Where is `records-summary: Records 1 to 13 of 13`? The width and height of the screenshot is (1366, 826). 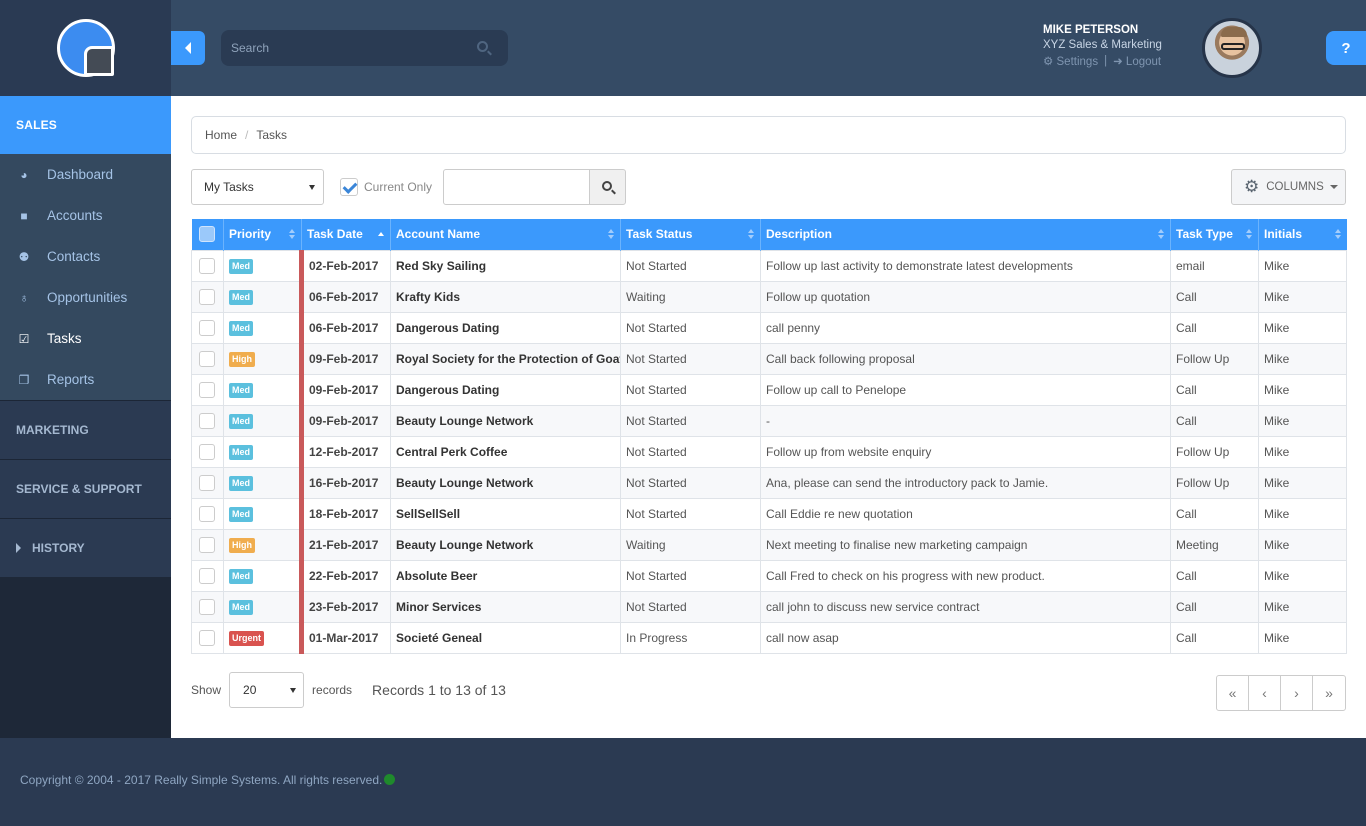 records-summary: Records 1 to 13 of 13 is located at coordinates (439, 690).